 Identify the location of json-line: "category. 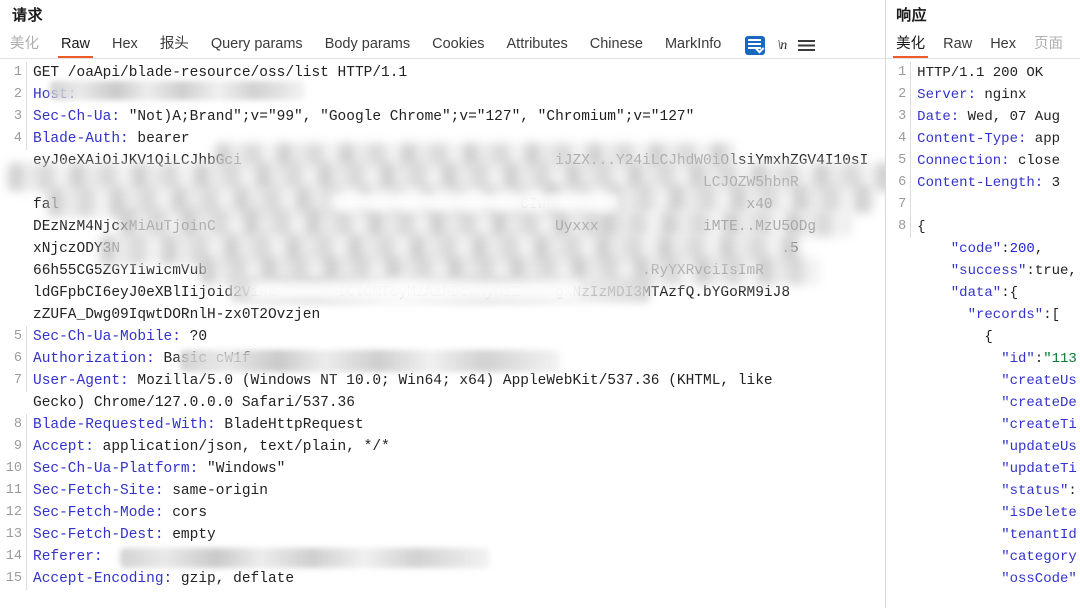
(983, 557).